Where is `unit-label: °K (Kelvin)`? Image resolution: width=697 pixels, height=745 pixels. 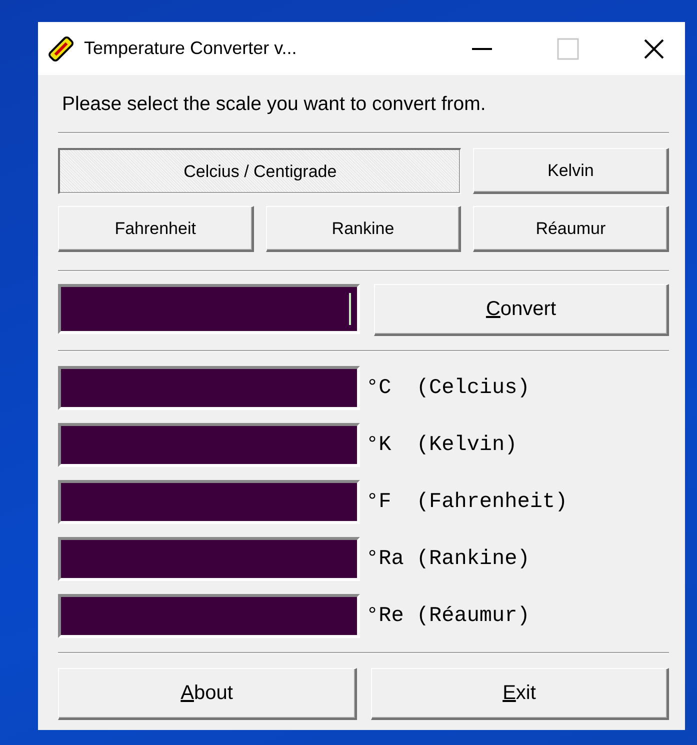 unit-label: °K (Kelvin) is located at coordinates (442, 445).